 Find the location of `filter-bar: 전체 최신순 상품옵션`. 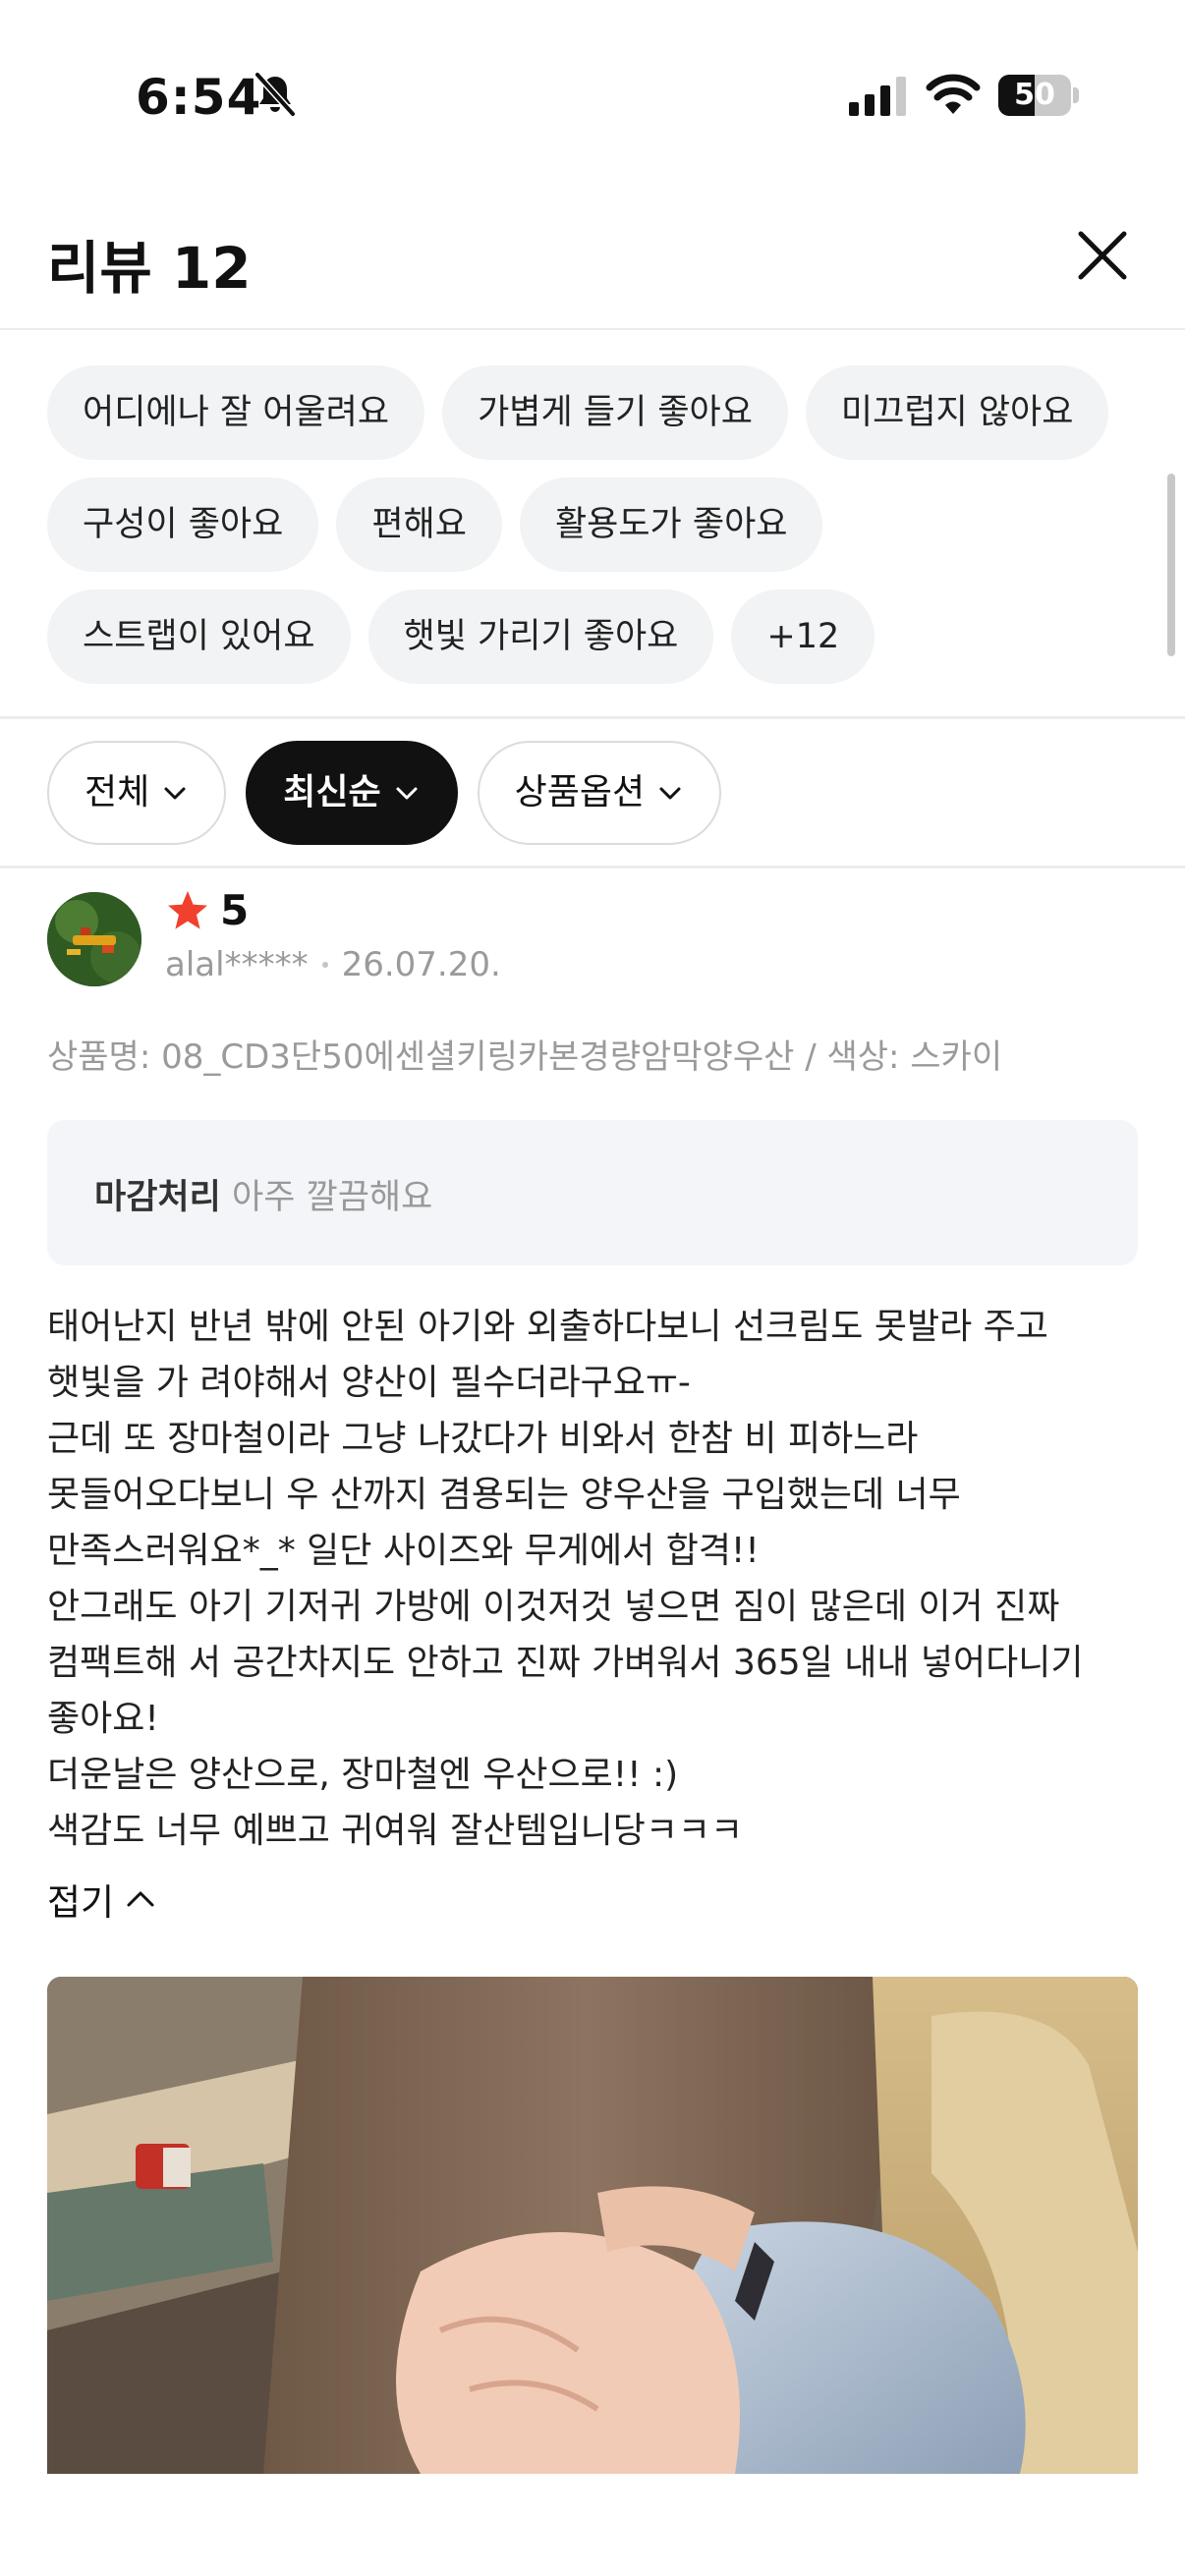

filter-bar: 전체 최신순 상품옵션 is located at coordinates (384, 793).